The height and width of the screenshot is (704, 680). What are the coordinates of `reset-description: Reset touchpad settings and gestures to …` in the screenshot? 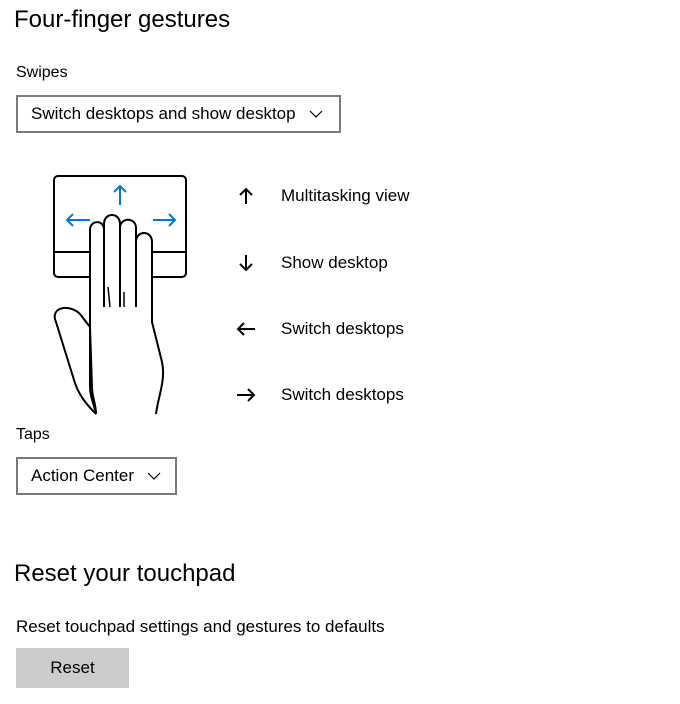 It's located at (200, 626).